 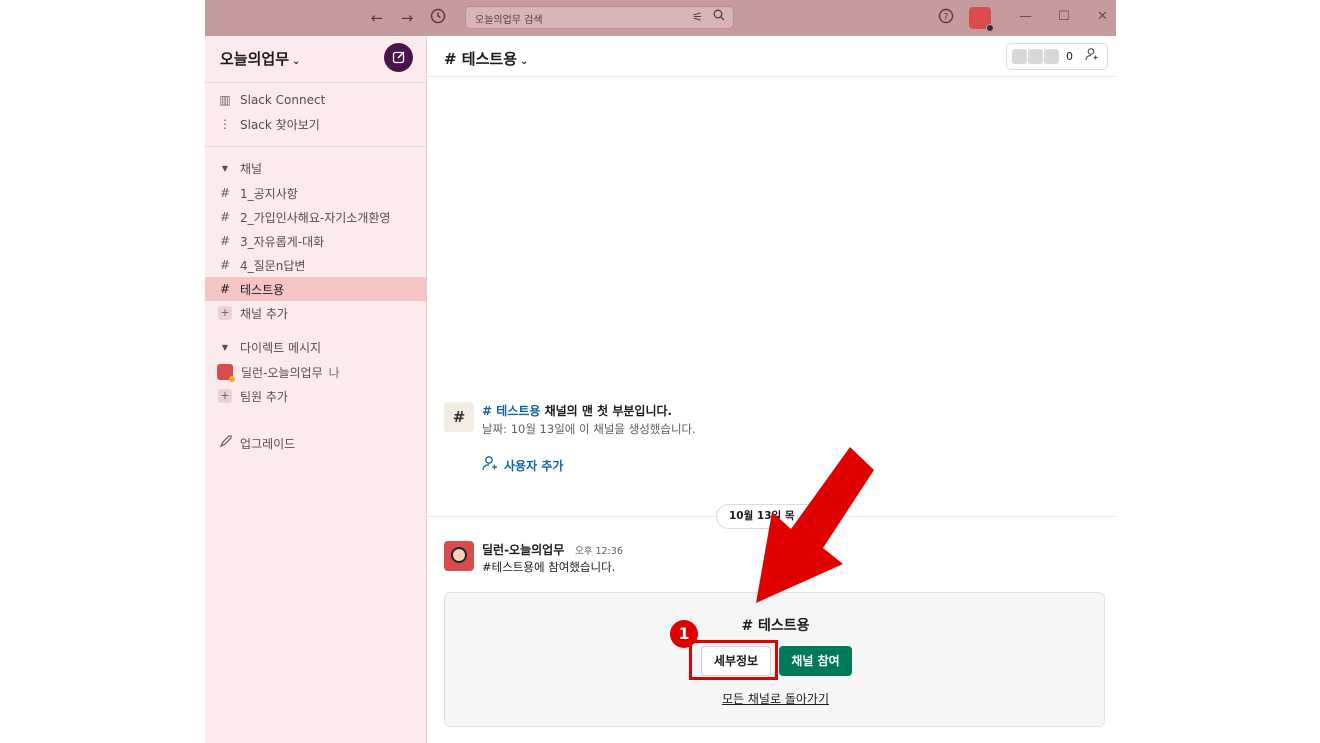 I want to click on add-user-button: 사용자 추가, so click(x=522, y=465).